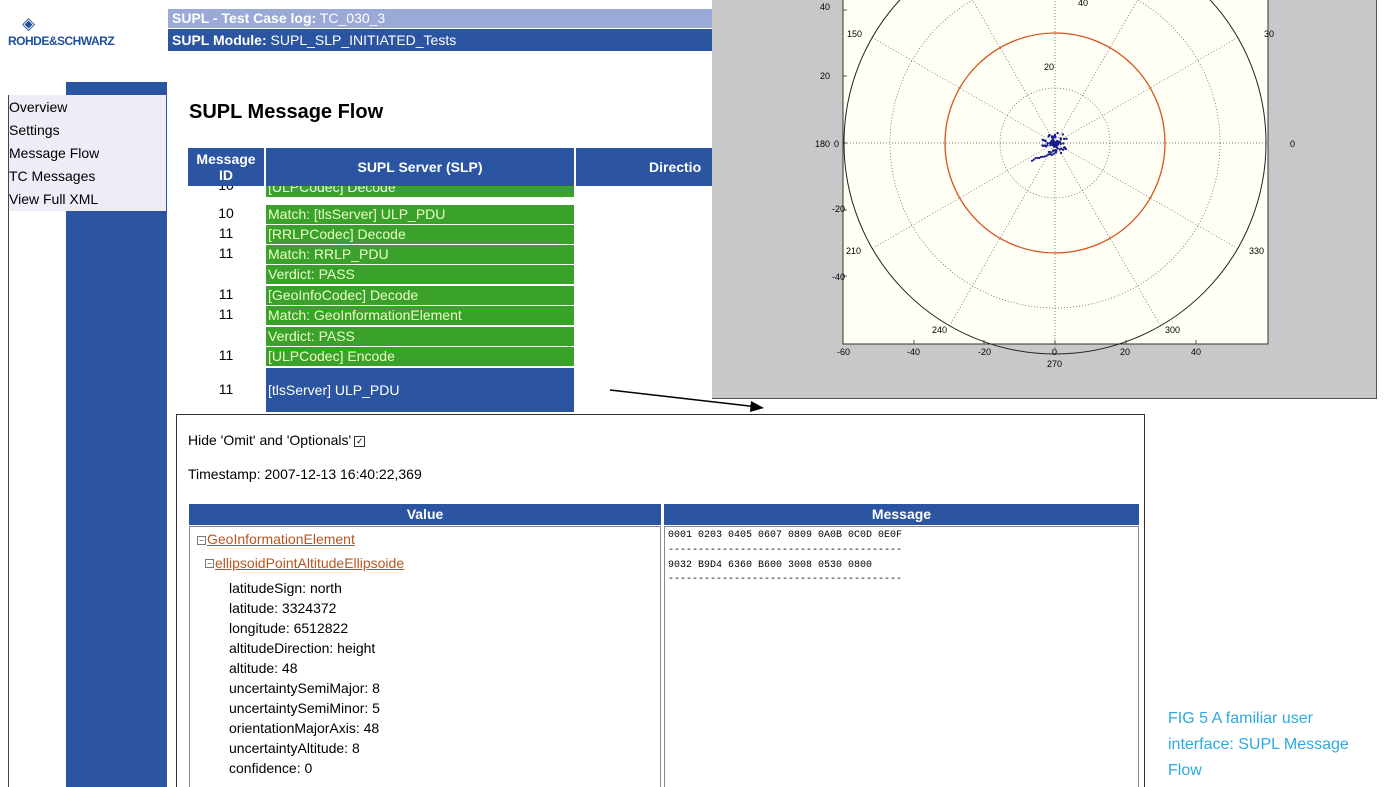  What do you see at coordinates (420, 234) in the screenshot?
I see `message-row: [RRLPCodec] Decode` at bounding box center [420, 234].